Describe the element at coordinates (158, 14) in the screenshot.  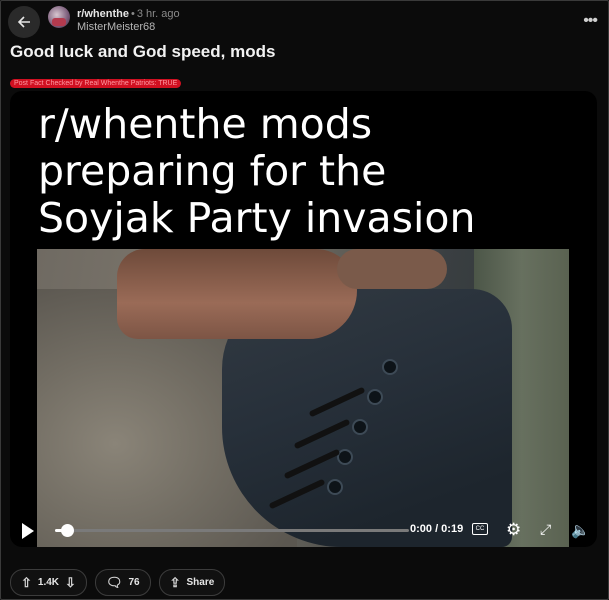
I see `post-time: 3 hr. ago` at that location.